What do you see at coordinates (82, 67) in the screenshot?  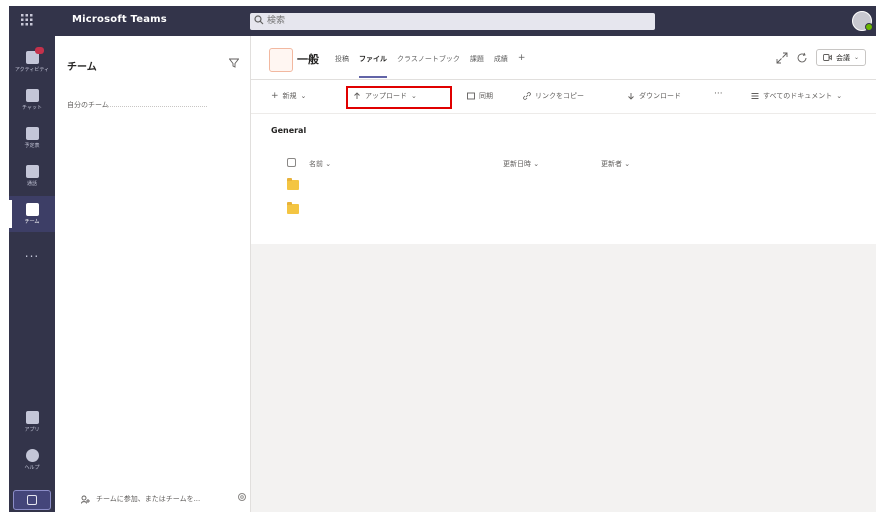 I see `pane-title: チーム` at bounding box center [82, 67].